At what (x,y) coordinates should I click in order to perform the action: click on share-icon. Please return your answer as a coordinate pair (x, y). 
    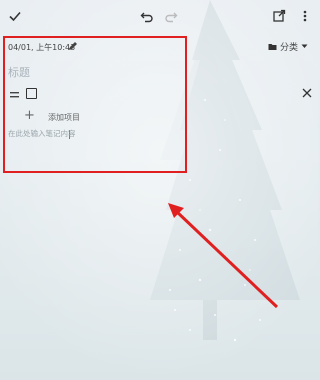
    Looking at the image, I should click on (279, 16).